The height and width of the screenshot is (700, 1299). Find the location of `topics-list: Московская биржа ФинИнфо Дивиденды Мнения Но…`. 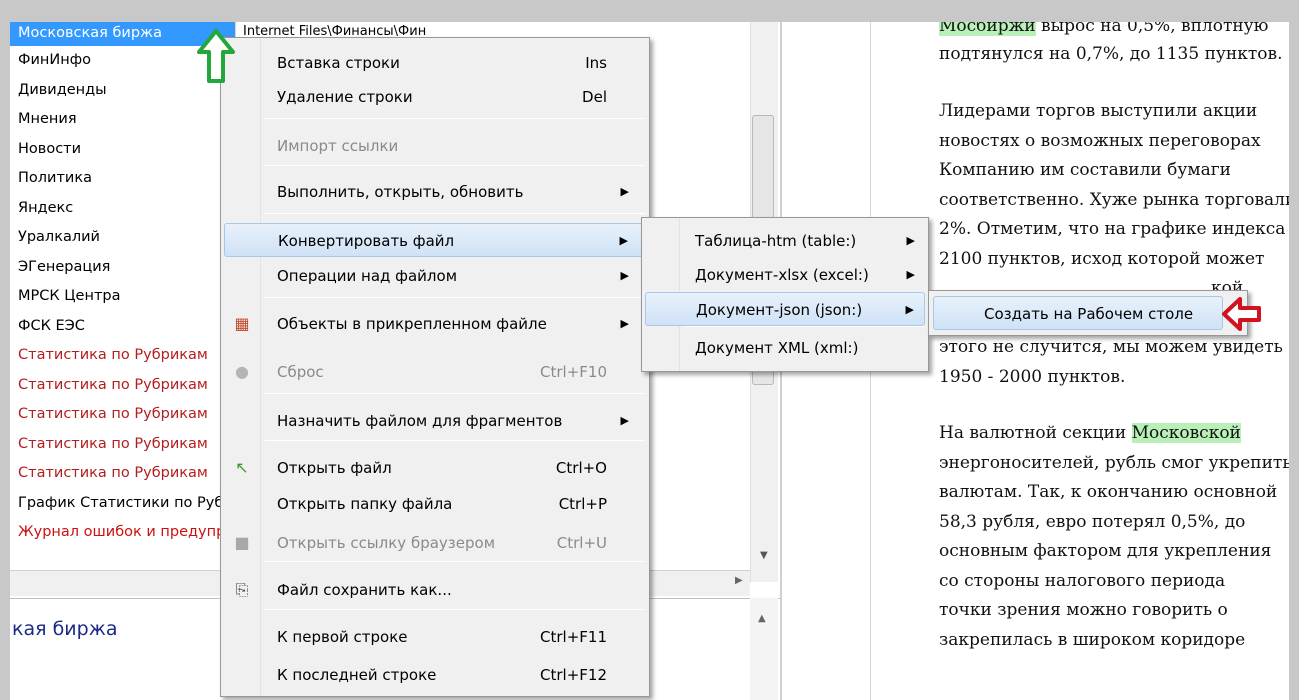

topics-list: Московская биржа ФинИнфо Дивиденды Мнения Но… is located at coordinates (122, 307).